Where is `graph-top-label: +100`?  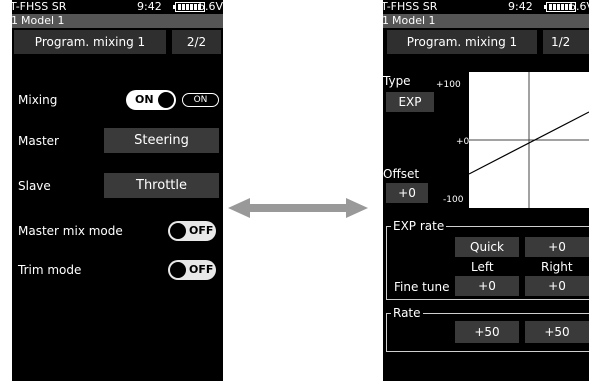 graph-top-label: +100 is located at coordinates (448, 85).